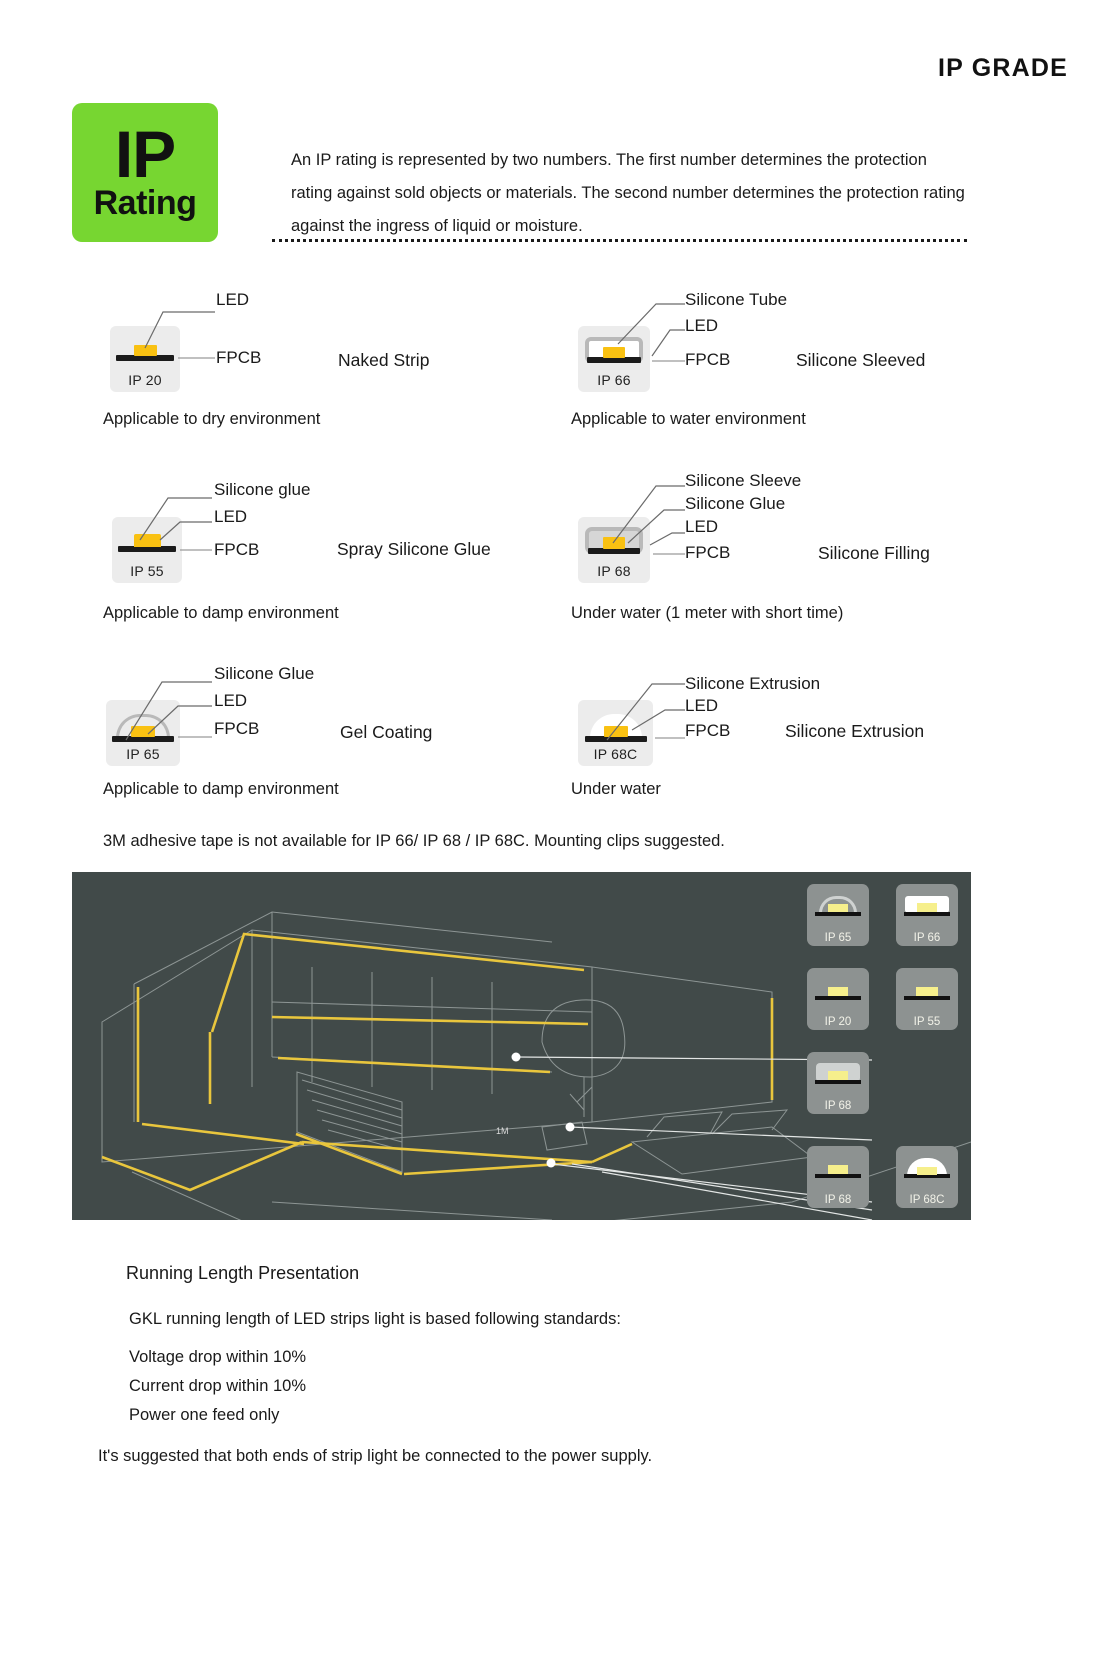 The height and width of the screenshot is (1654, 1103). Describe the element at coordinates (147, 550) in the screenshot. I see `swatch-ip55: IP 55` at that location.